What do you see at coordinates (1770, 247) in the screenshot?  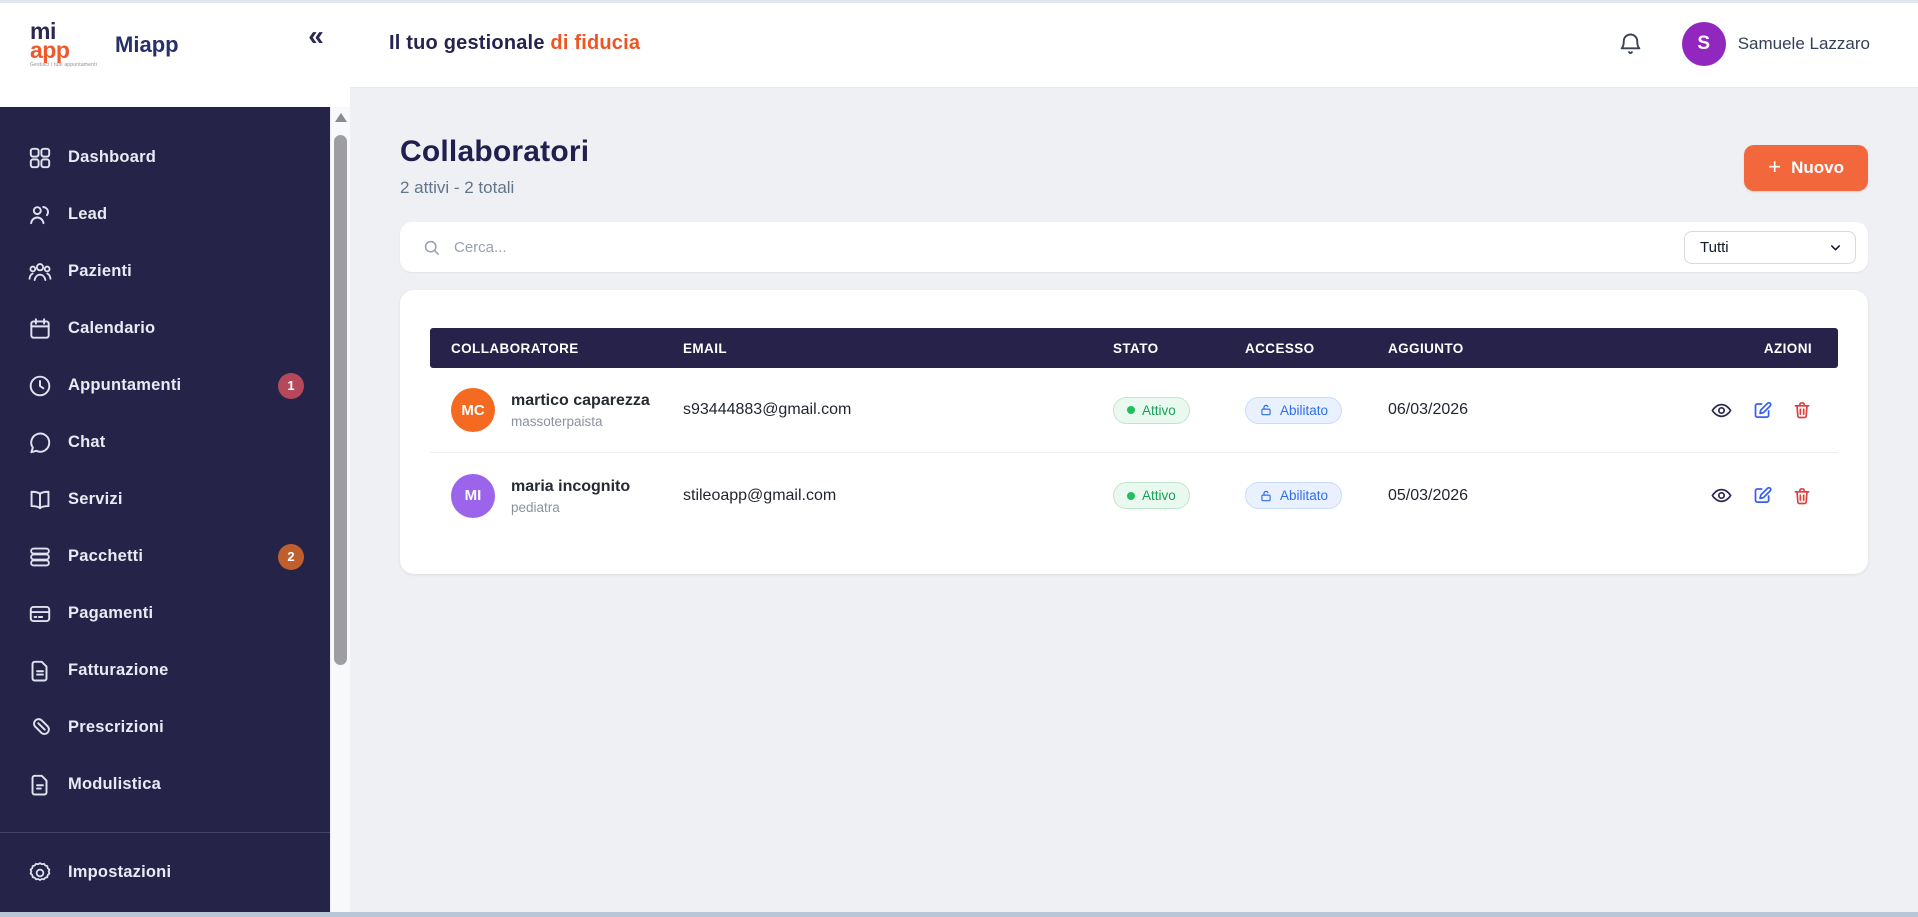 I see `filter-select: Tutti` at bounding box center [1770, 247].